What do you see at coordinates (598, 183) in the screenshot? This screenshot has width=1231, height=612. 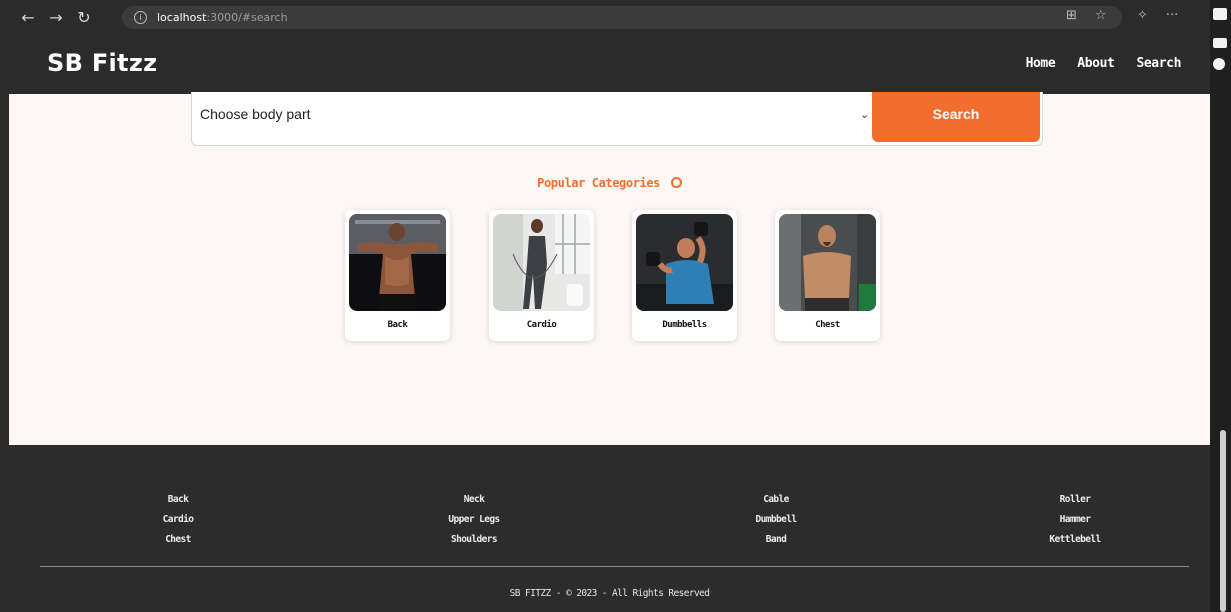 I see `popular-categories-label: Popular Categories` at bounding box center [598, 183].